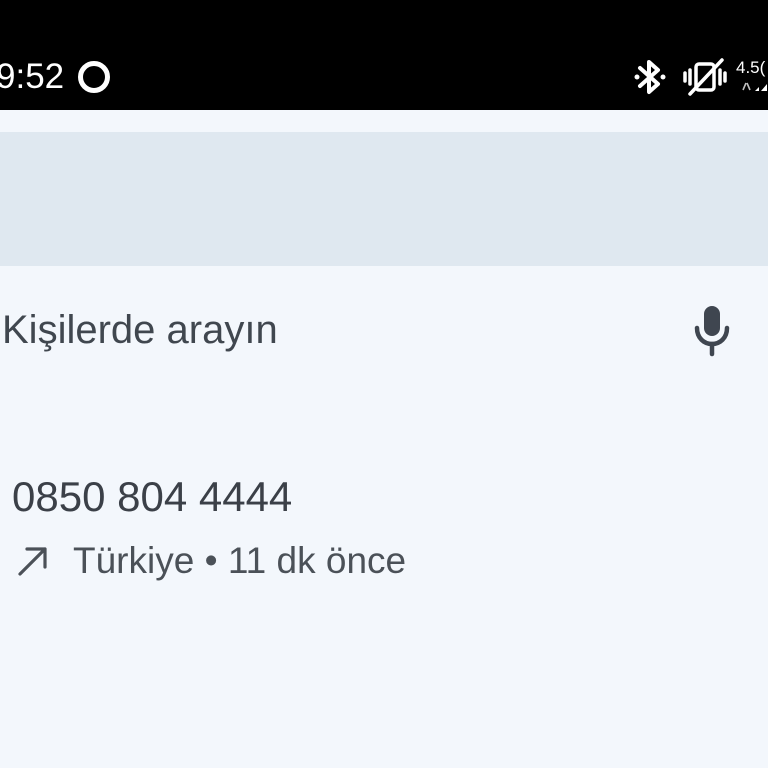 This screenshot has height=768, width=768. I want to click on status-time: 9:52, so click(32, 76).